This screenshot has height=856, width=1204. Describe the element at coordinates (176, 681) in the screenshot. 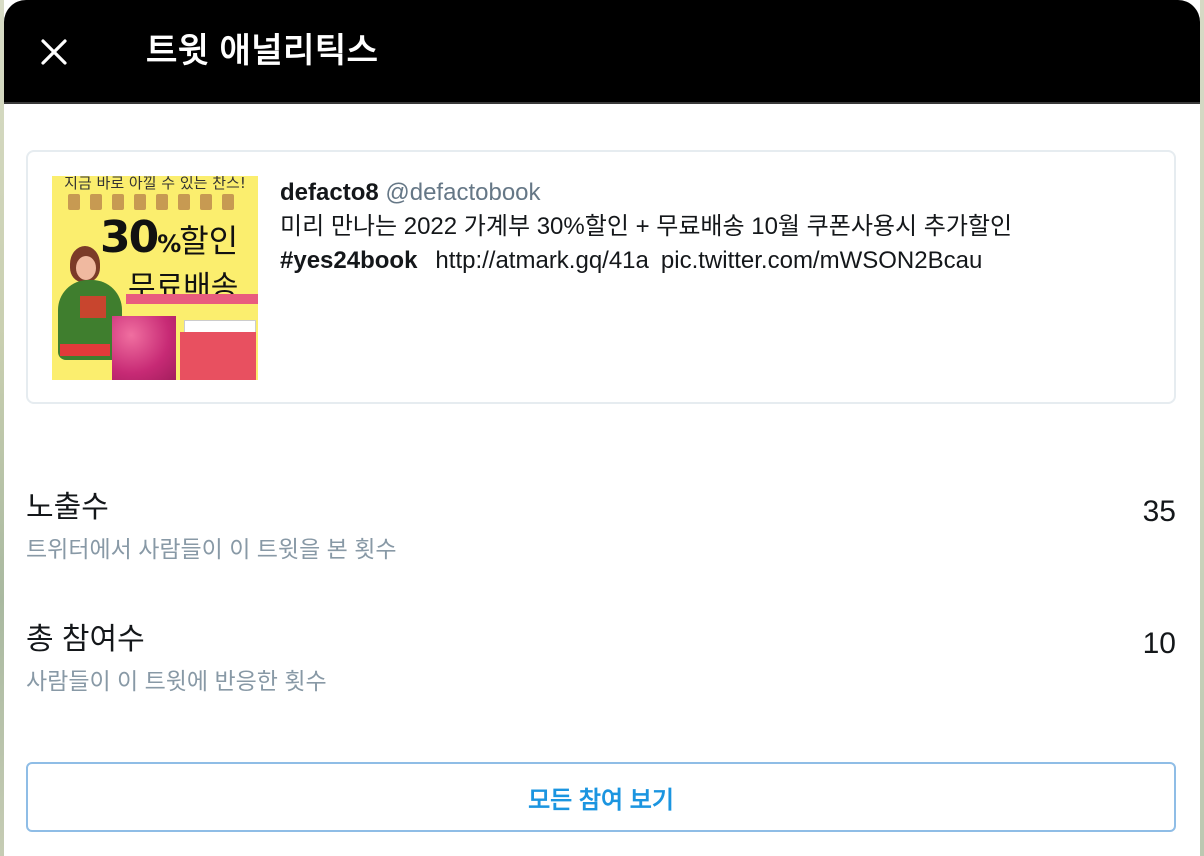

I see `metric-description: 사람들이 이 트윗에 반응한 횟수` at that location.